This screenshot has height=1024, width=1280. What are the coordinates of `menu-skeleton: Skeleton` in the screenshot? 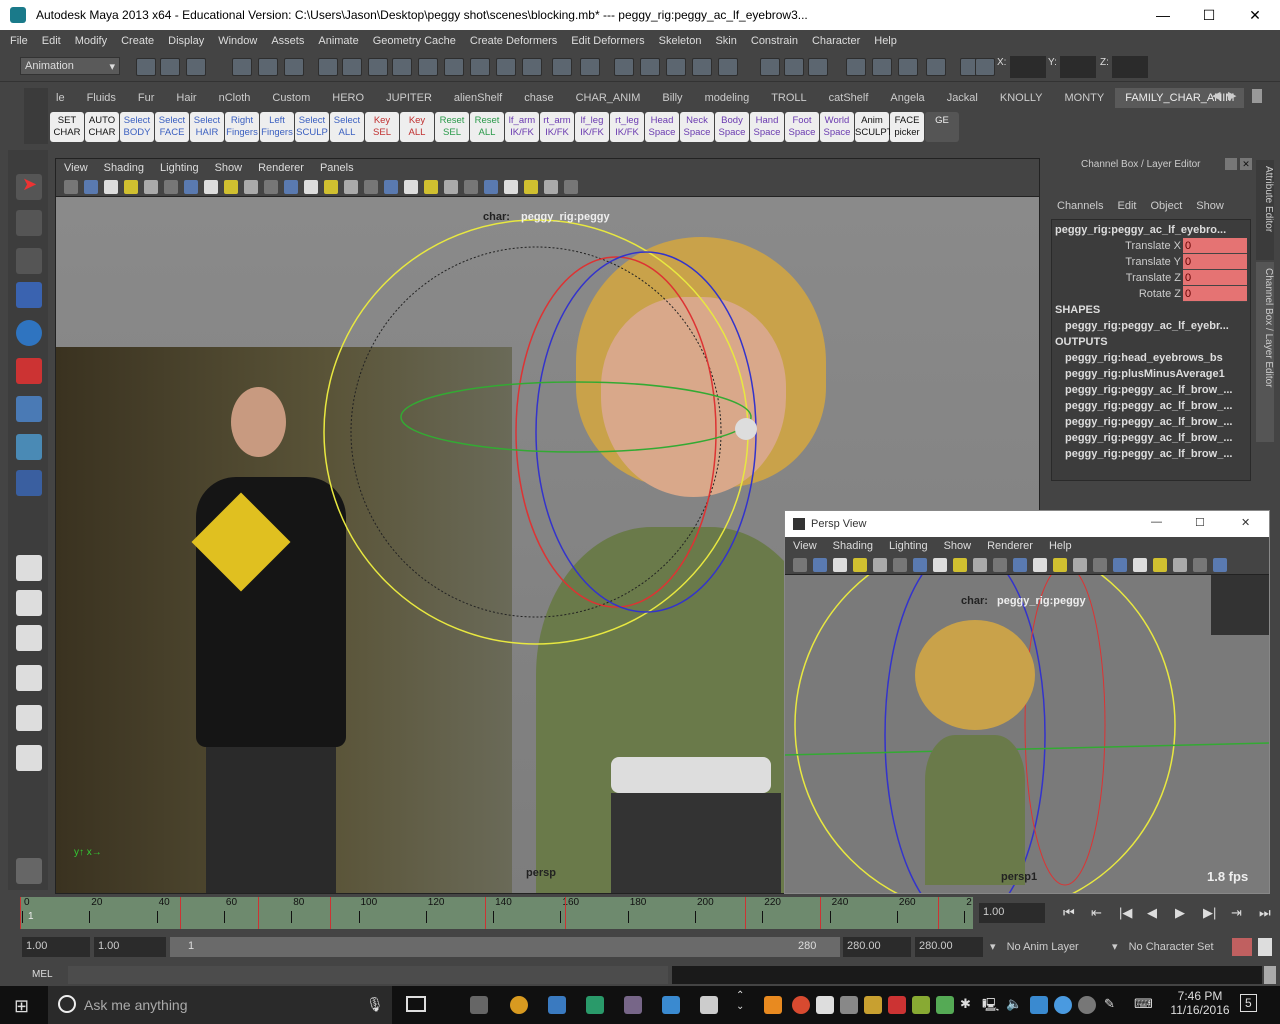 It's located at (680, 41).